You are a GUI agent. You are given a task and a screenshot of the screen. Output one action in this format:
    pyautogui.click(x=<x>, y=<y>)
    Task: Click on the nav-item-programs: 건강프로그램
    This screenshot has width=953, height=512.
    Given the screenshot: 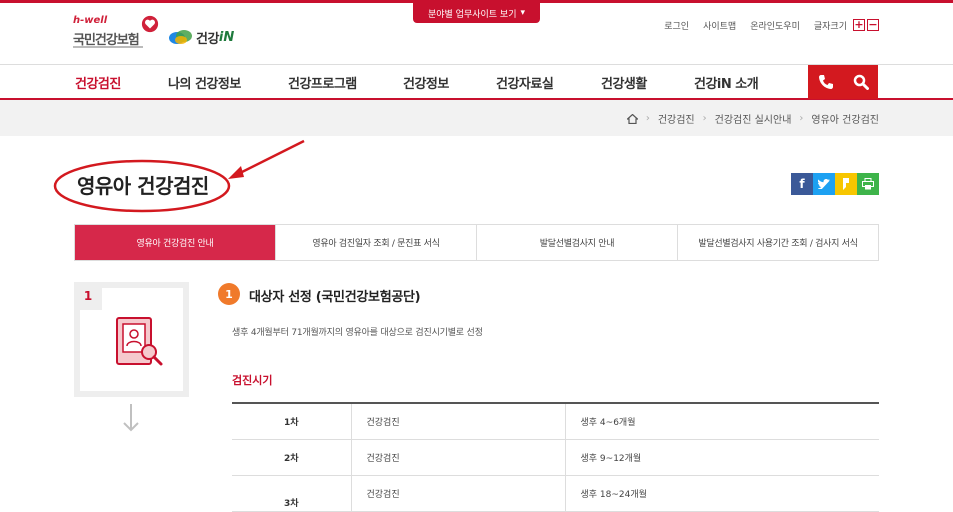 What is the action you would take?
    pyautogui.click(x=322, y=82)
    